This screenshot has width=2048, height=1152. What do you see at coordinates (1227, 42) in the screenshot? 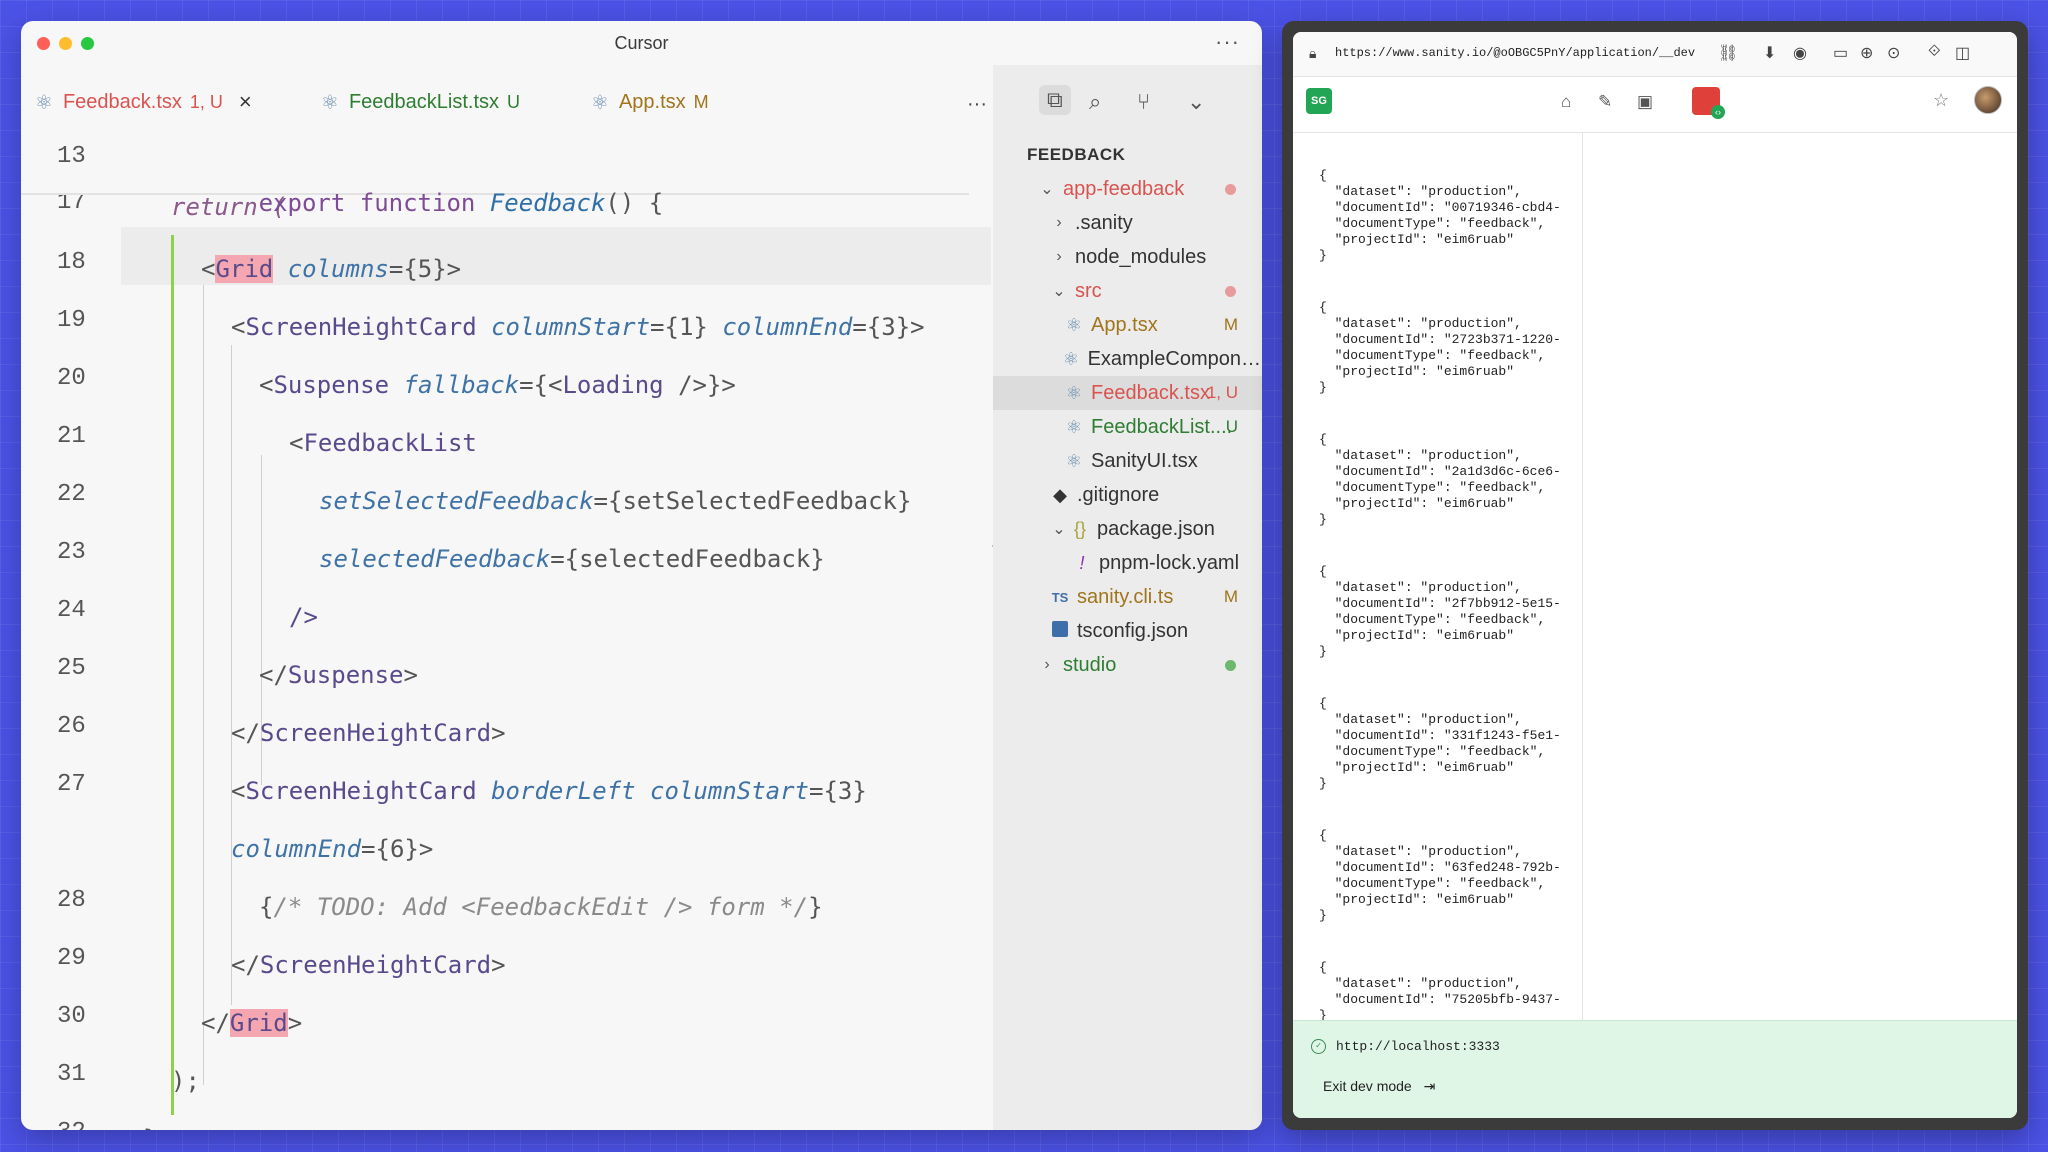
I see `more-options-icon: ···` at bounding box center [1227, 42].